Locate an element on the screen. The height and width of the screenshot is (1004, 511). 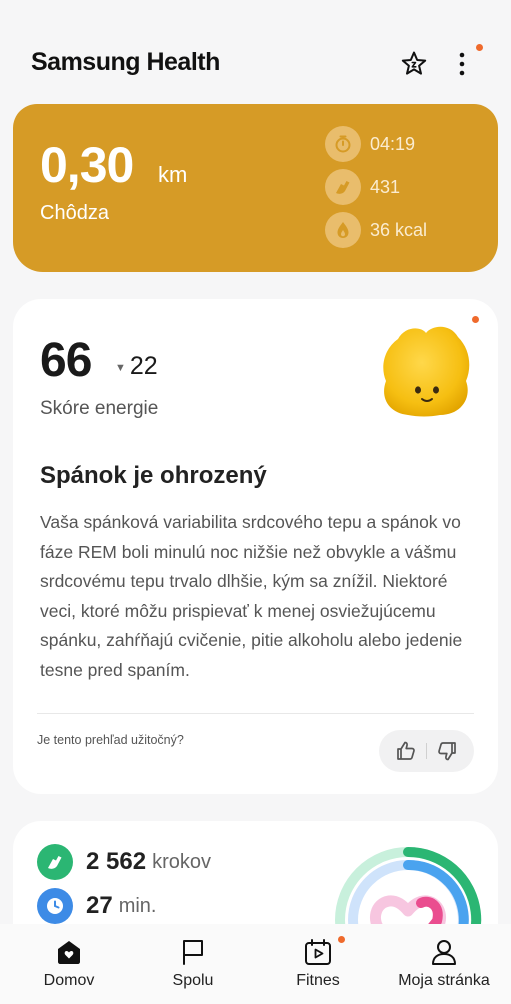
steps-row: 2 562 krokov is located at coordinates (124, 862).